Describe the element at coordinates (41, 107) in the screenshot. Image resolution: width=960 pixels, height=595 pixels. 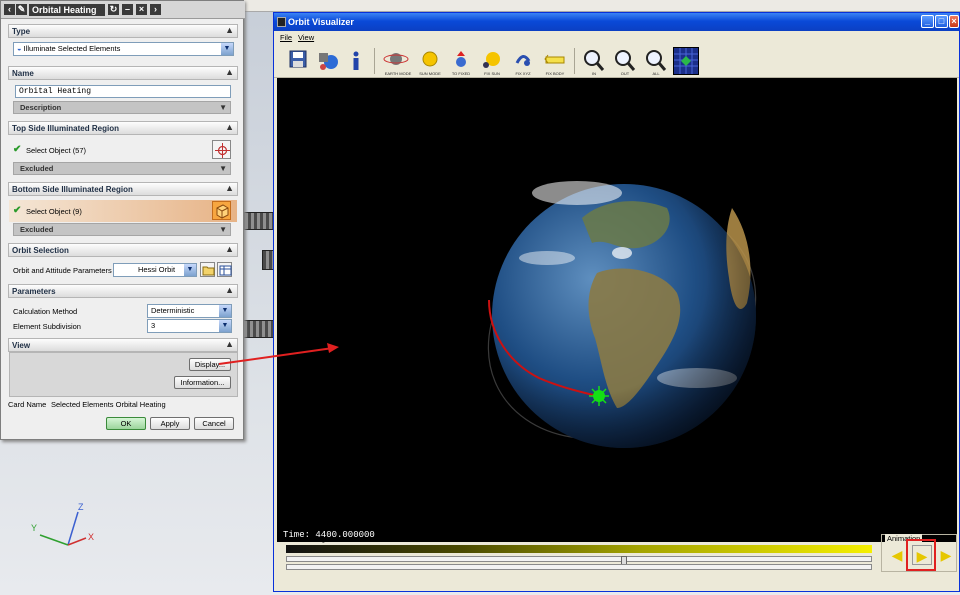
I see `description-label: Description` at that location.